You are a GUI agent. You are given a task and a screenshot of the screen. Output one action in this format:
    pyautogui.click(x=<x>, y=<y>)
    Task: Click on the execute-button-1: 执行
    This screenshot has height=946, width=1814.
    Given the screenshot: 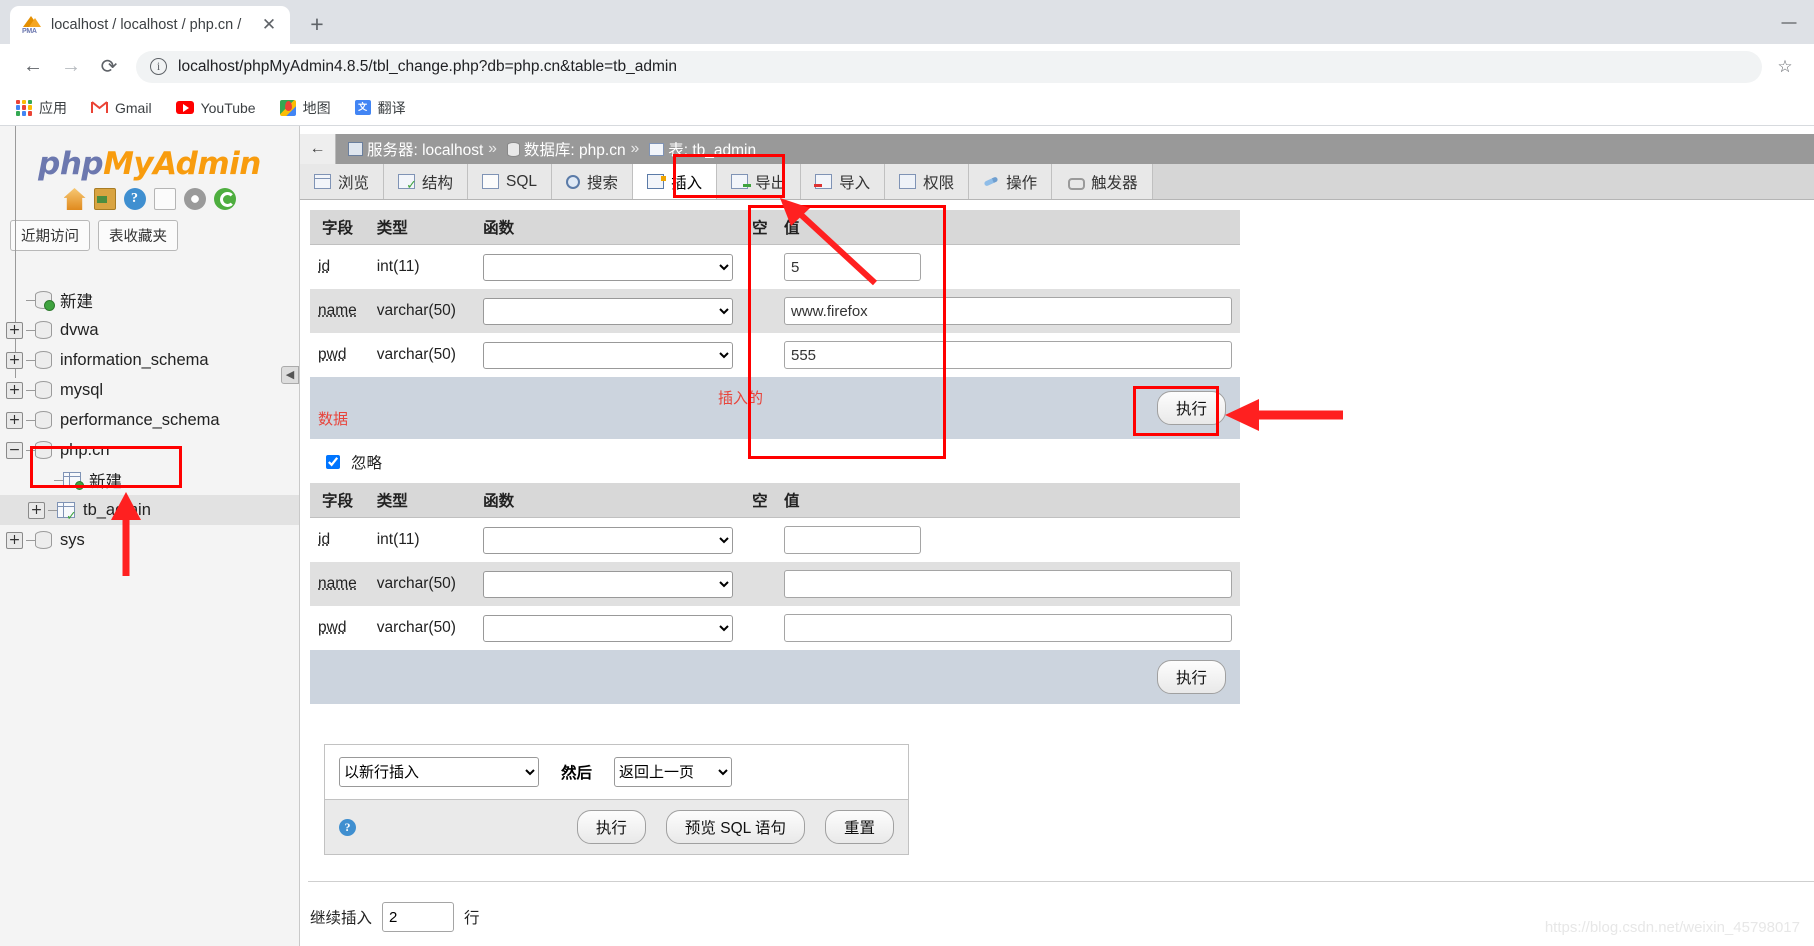 What is the action you would take?
    pyautogui.click(x=1191, y=408)
    